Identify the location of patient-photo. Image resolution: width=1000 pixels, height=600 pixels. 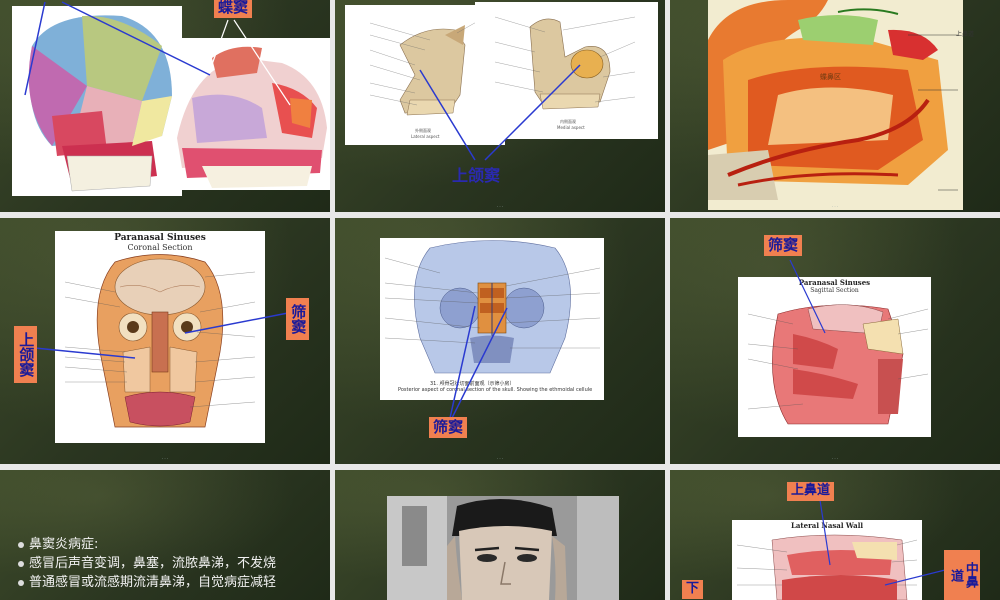
(503, 548).